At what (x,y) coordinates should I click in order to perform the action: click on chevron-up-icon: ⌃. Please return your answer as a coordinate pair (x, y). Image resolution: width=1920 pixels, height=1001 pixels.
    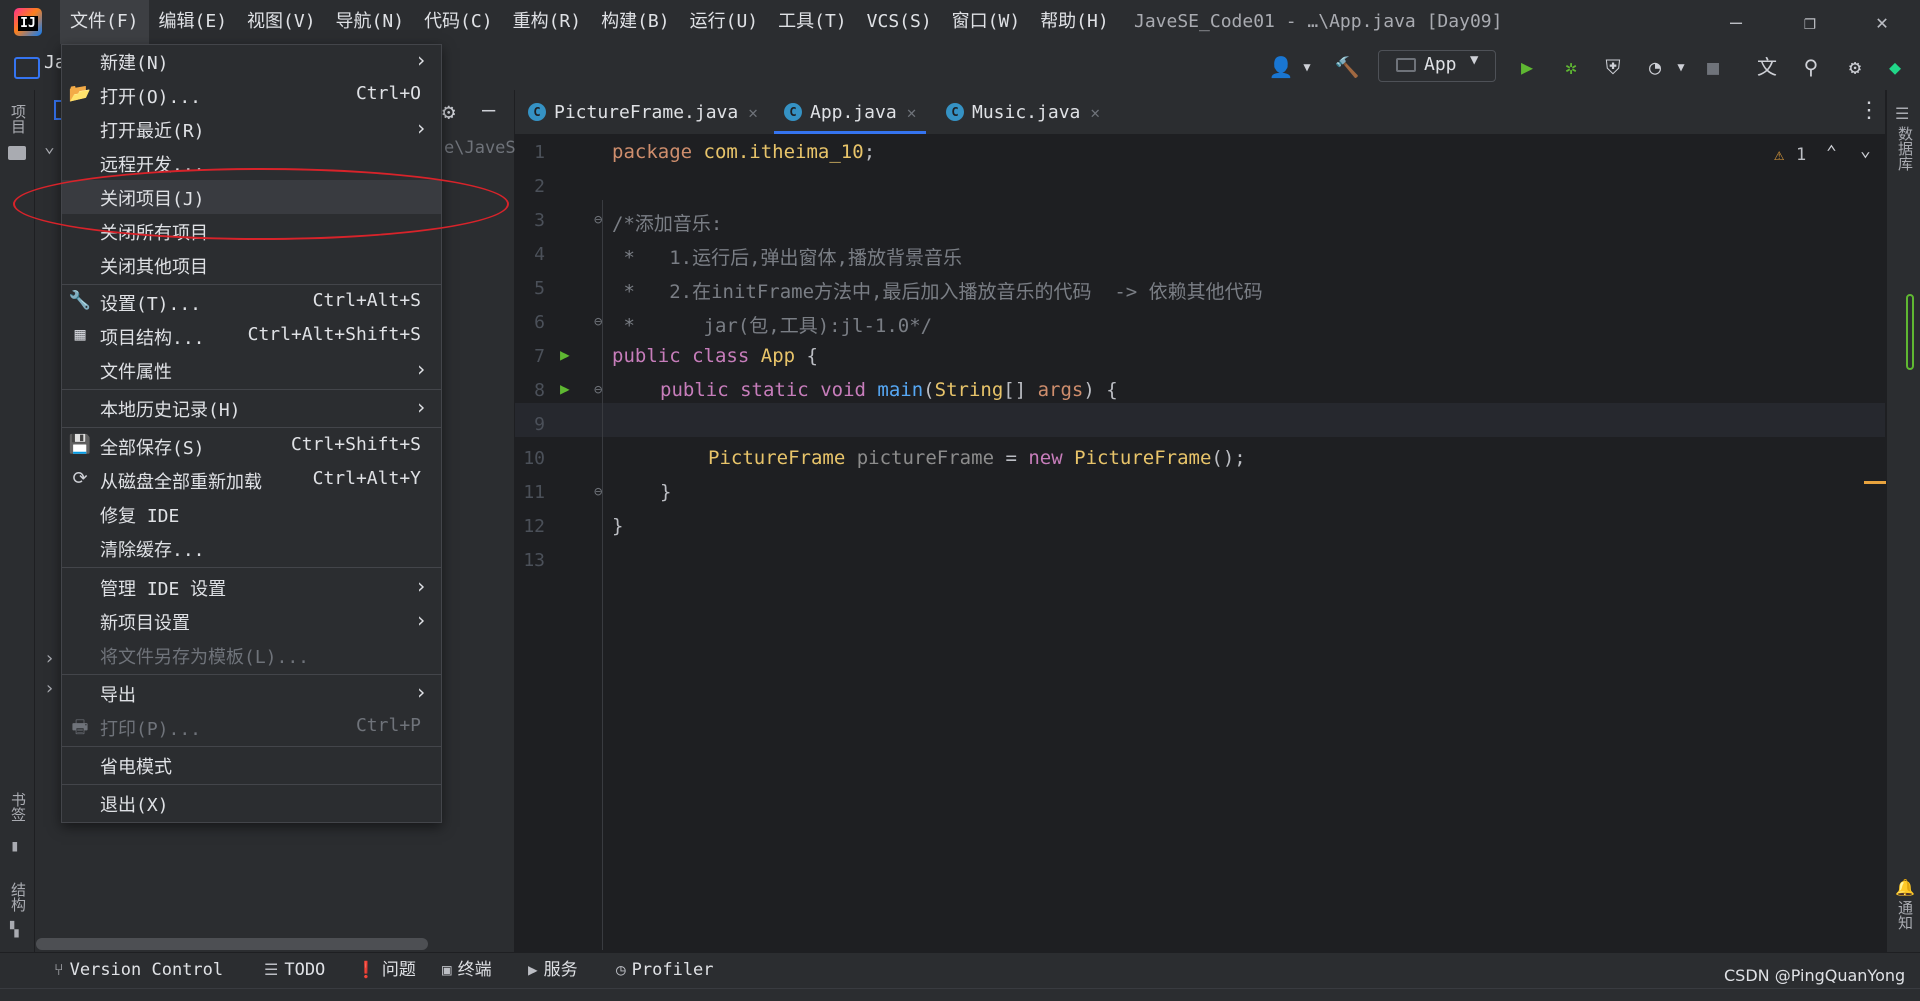
    Looking at the image, I should click on (1831, 152).